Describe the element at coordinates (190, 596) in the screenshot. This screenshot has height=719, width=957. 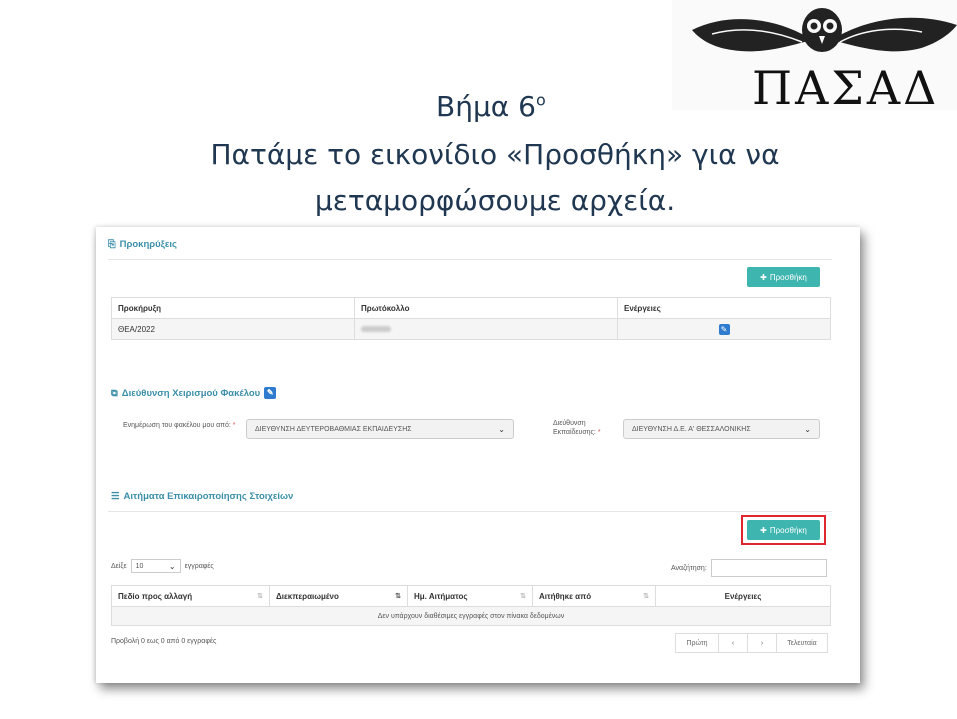
I see `column-header: Πεδίο προς αλλαγή ⇅` at that location.